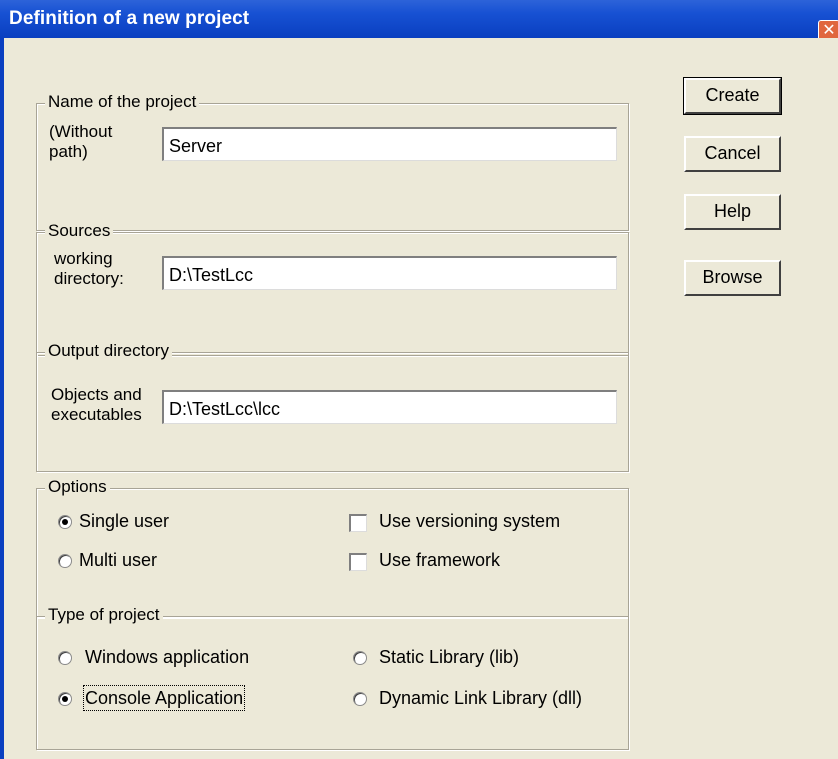 This screenshot has width=838, height=759. Describe the element at coordinates (419, 19) in the screenshot. I see `title-bar: Definition of a new project` at that location.